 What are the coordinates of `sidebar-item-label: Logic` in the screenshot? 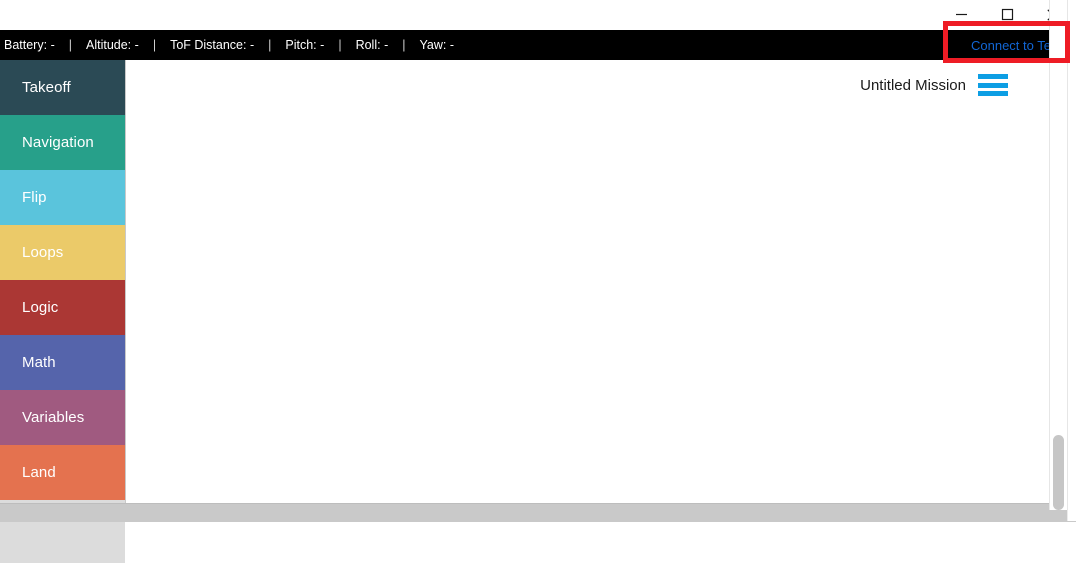 It's located at (40, 307).